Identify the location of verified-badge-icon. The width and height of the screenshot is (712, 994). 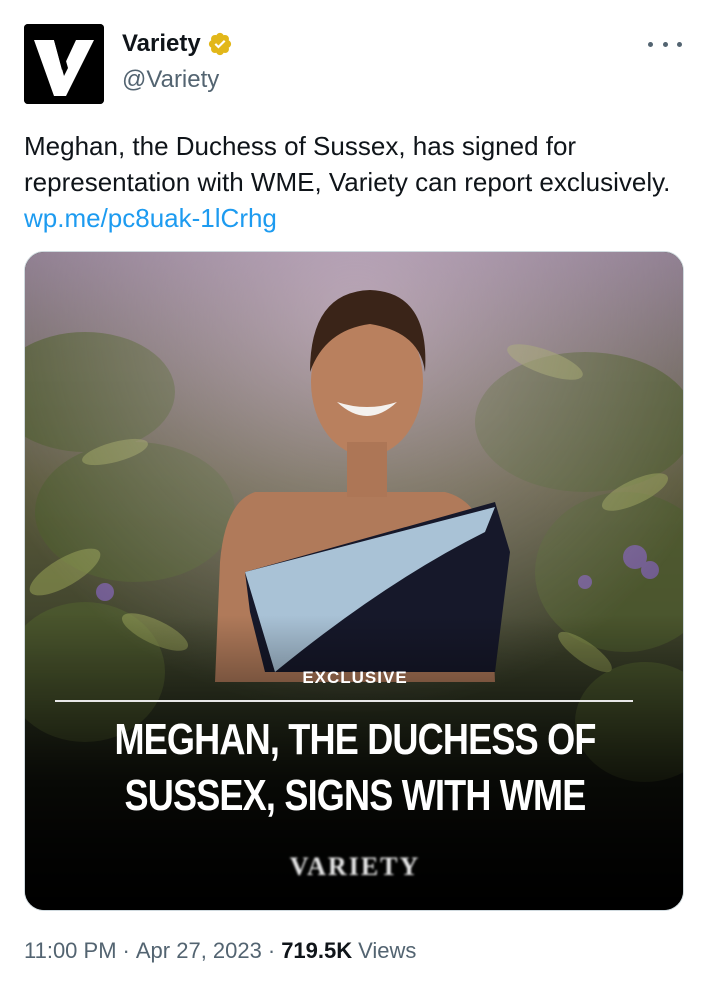
(219, 44).